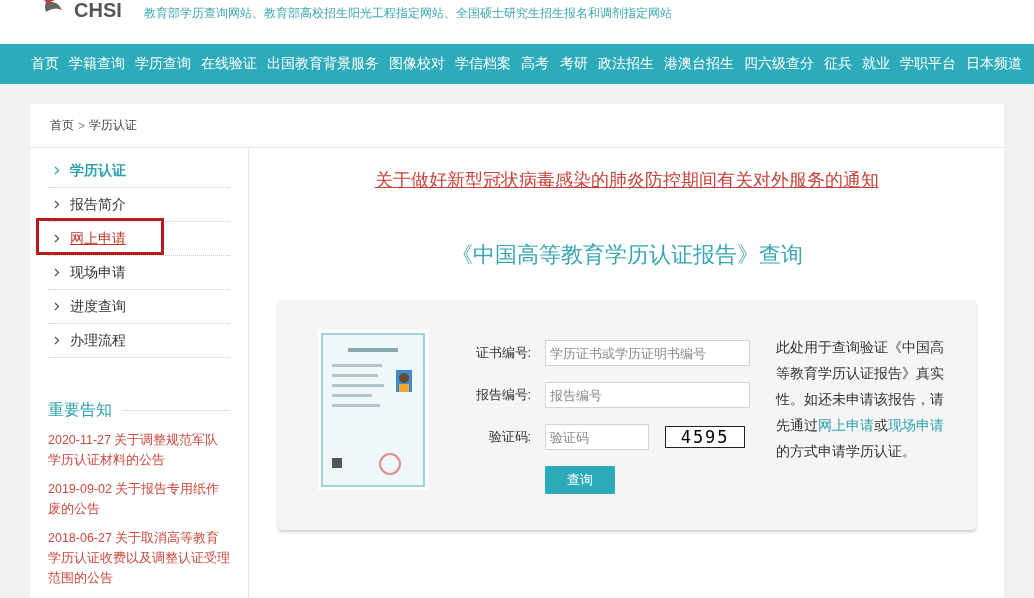  Describe the element at coordinates (139, 171) in the screenshot. I see `sidebar-item: 学历认证` at that location.